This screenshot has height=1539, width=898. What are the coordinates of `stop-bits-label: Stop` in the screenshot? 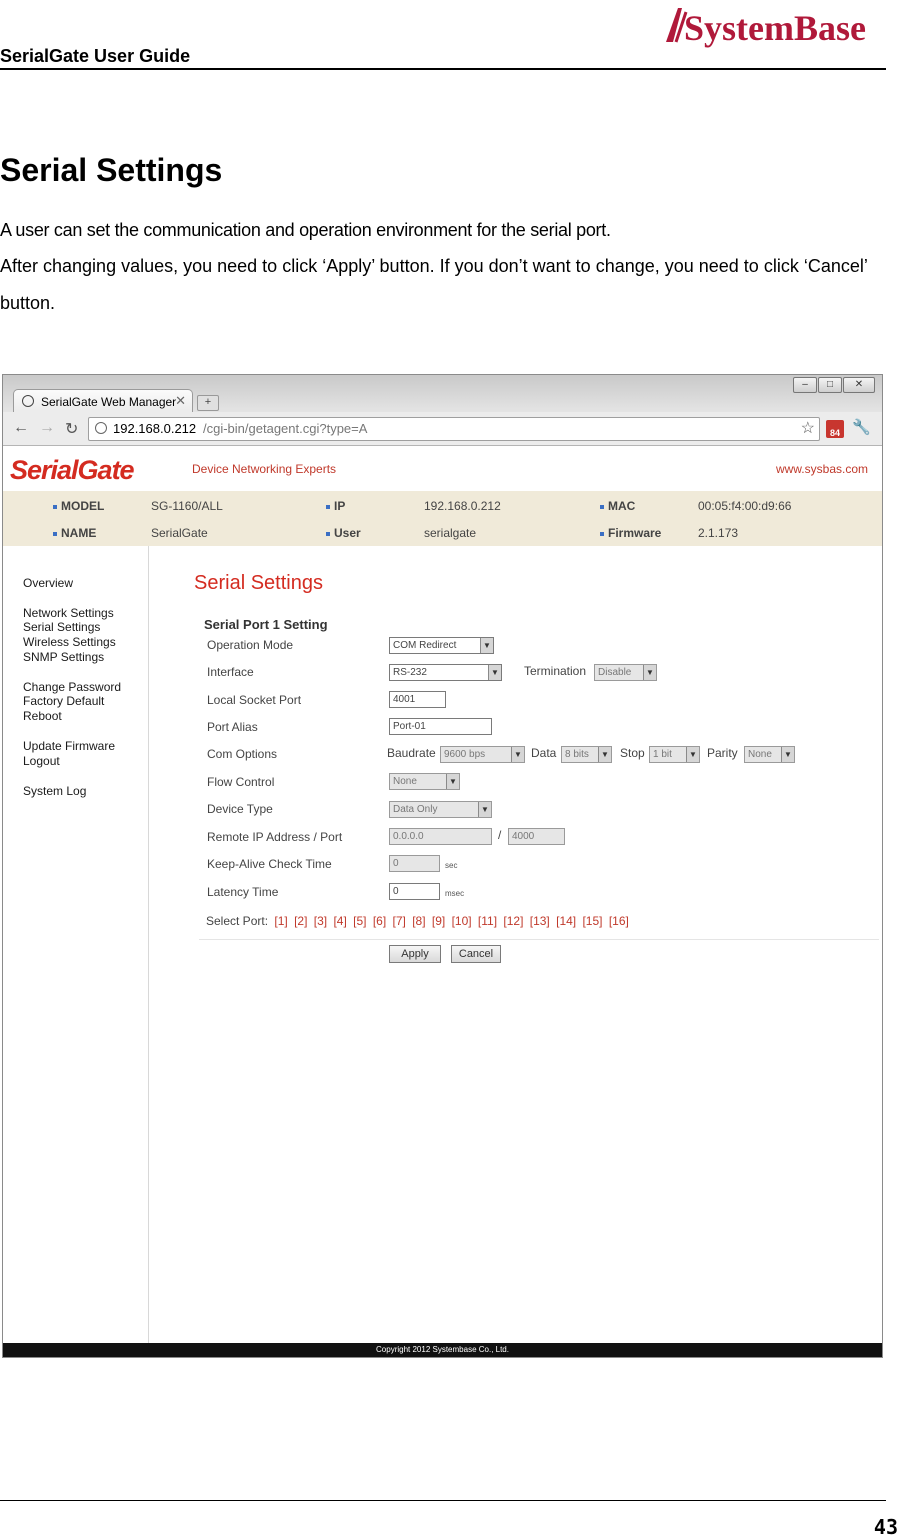 It's located at (632, 753).